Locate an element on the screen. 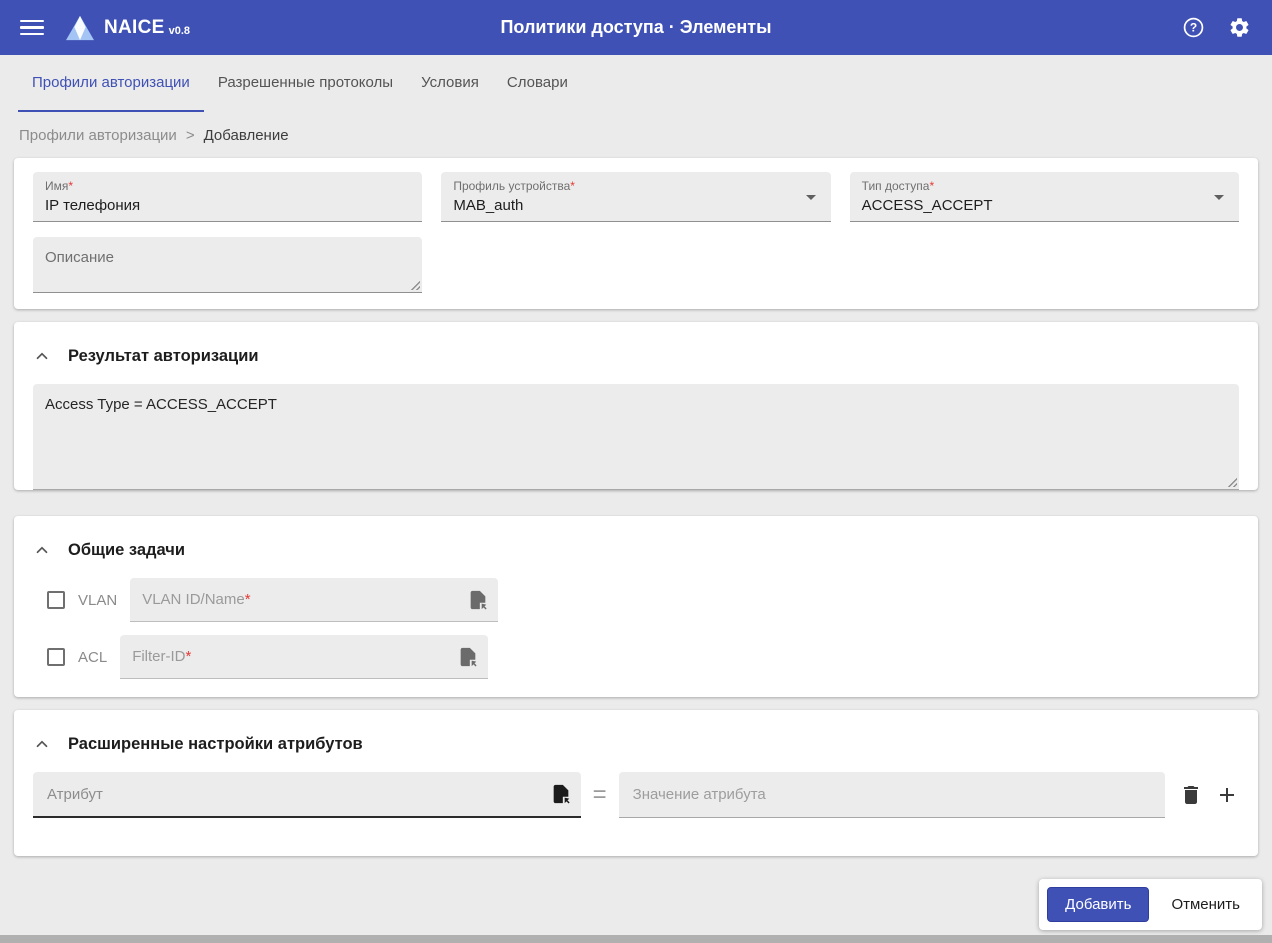  attribute-value-field: Значение атрибута is located at coordinates (891, 795).